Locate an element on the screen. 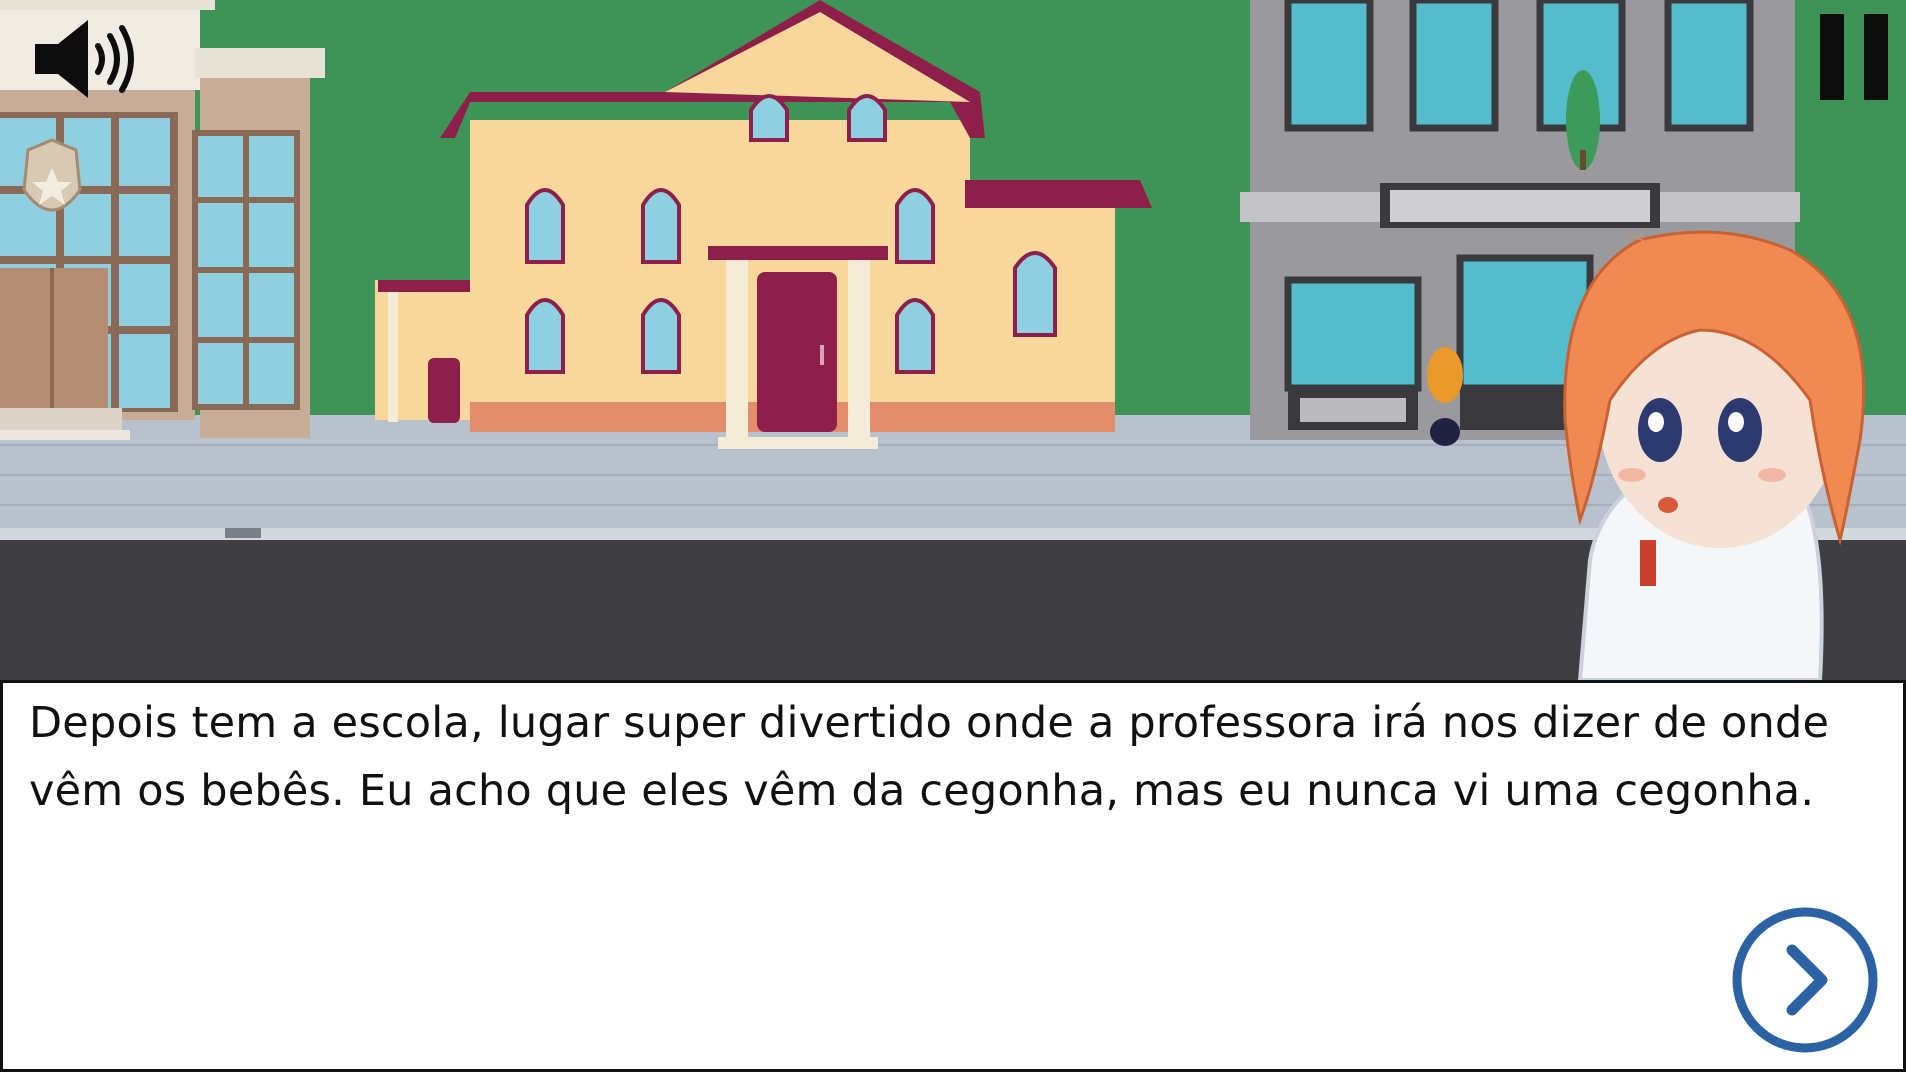  chevron-right-icon is located at coordinates (1805, 980).